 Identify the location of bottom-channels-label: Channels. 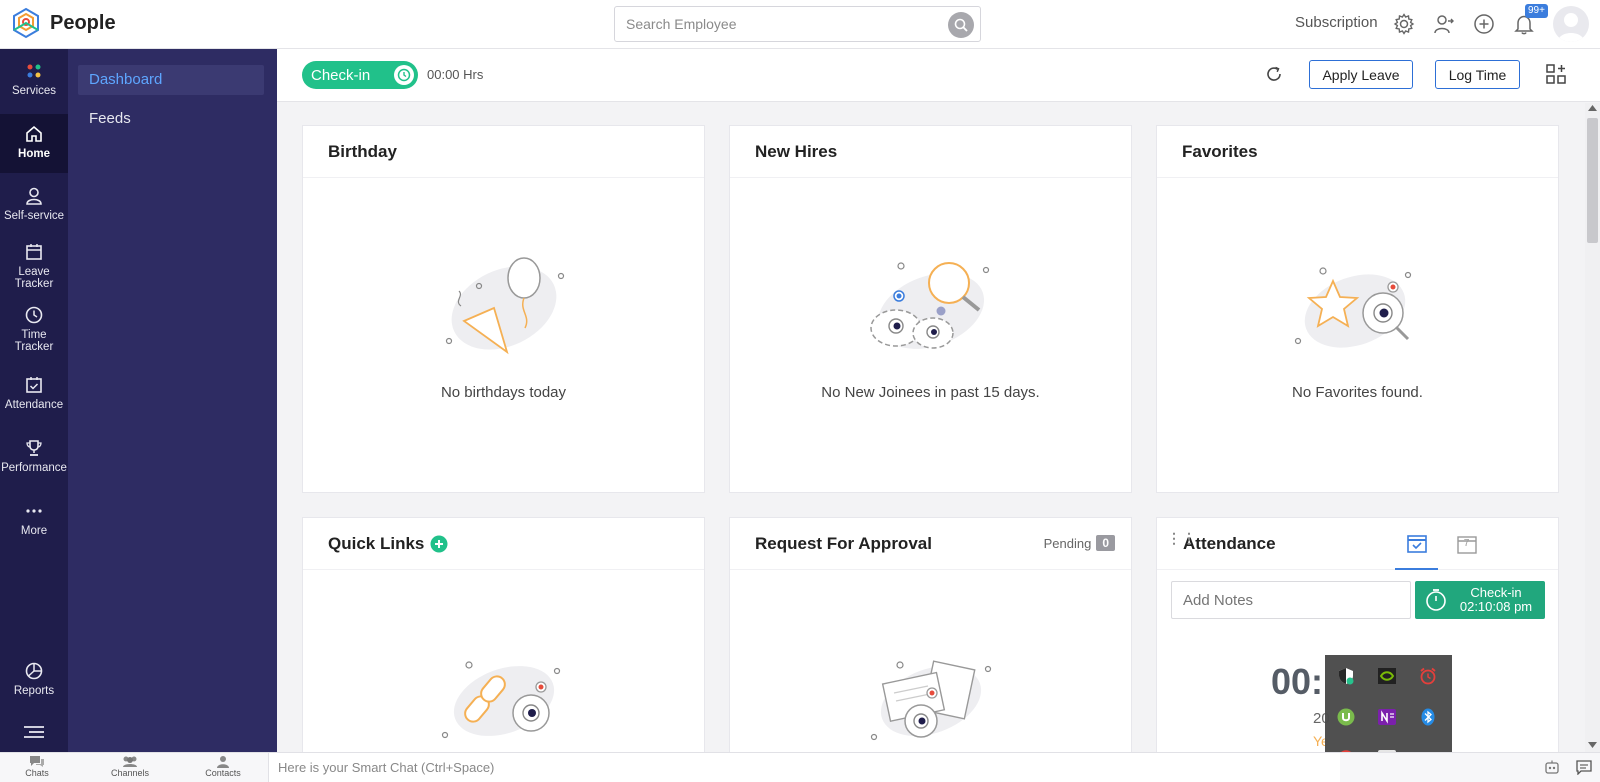
(130, 773).